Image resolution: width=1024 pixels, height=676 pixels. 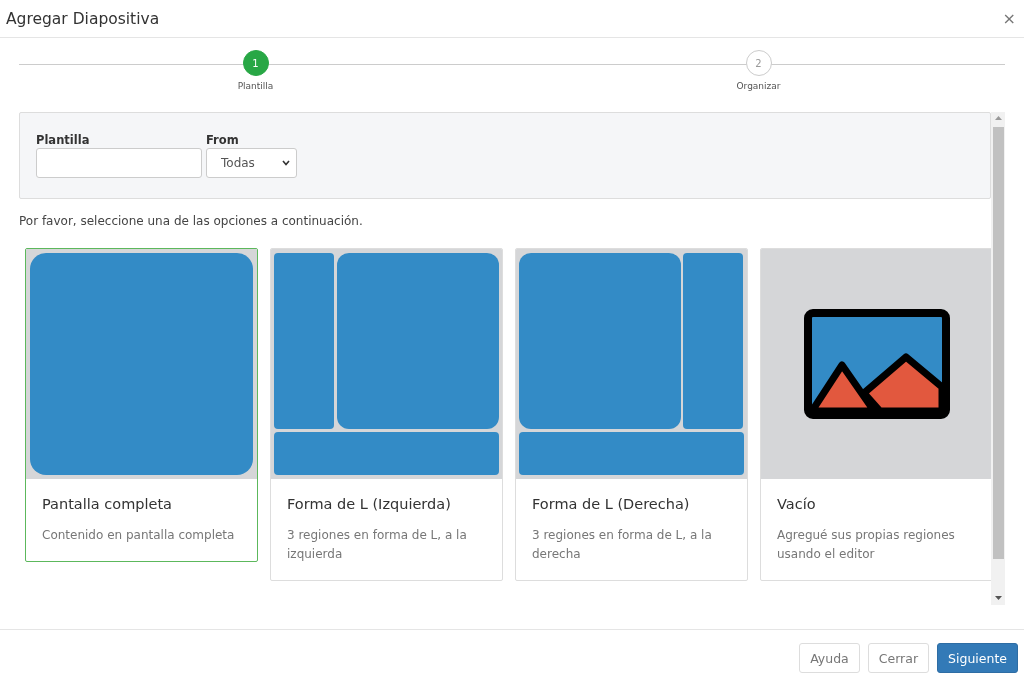 I want to click on step-label: Organizar, so click(x=758, y=86).